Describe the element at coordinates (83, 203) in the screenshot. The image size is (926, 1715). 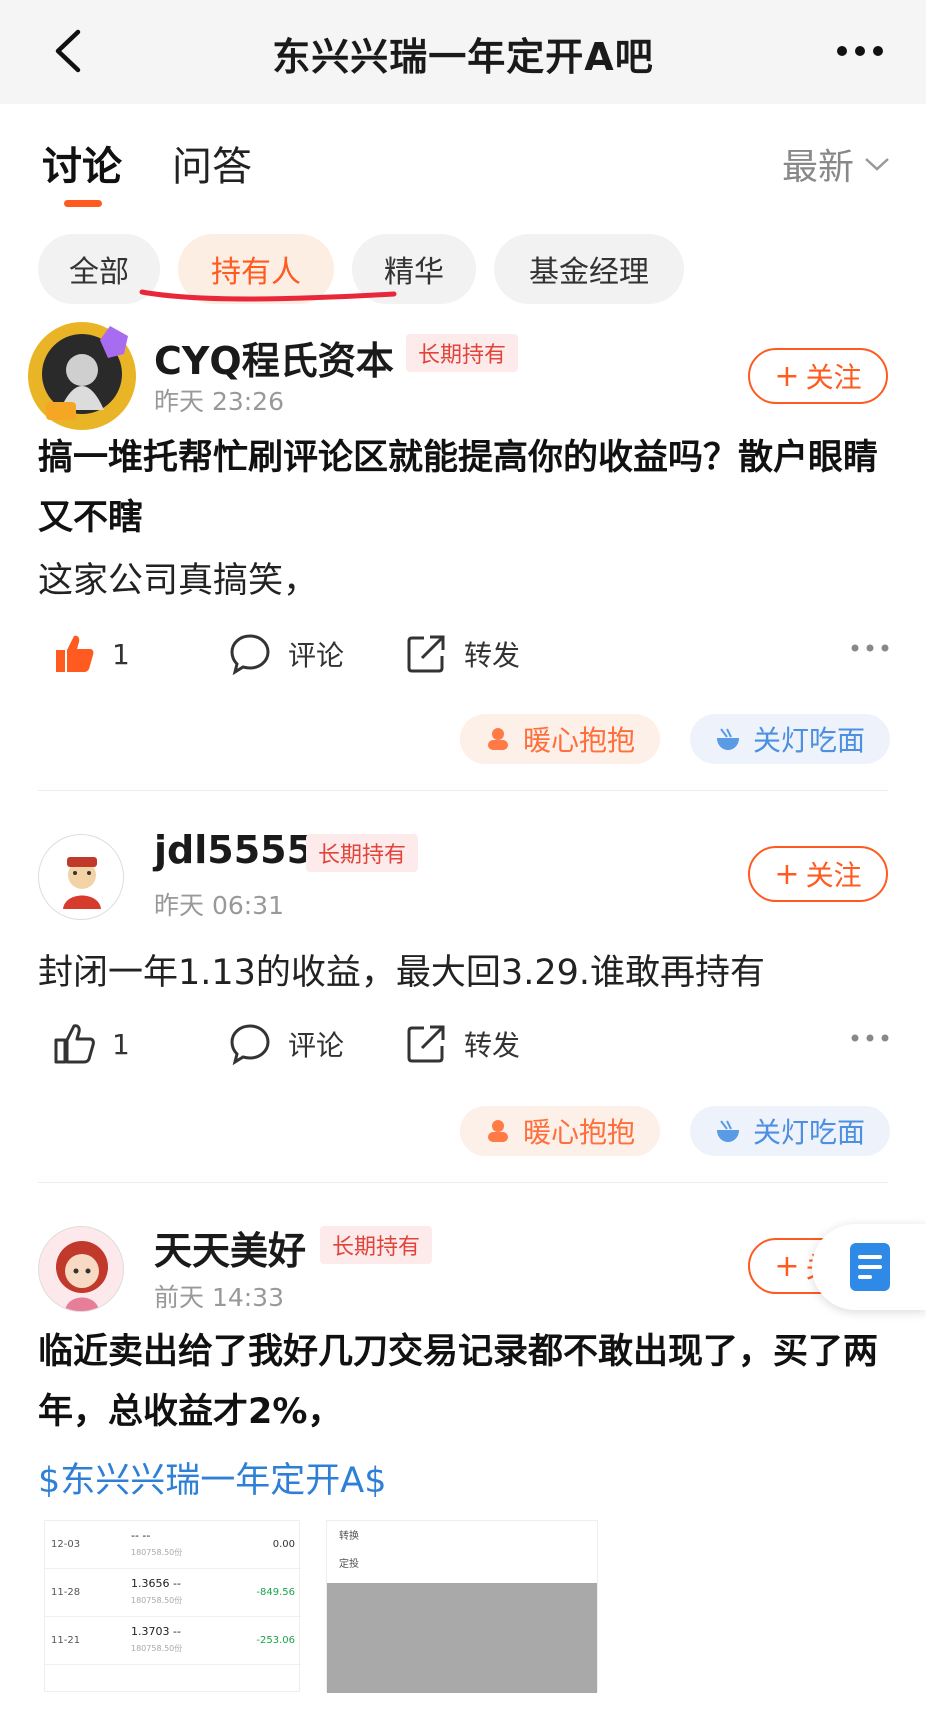
I see `active-tab-indicator` at that location.